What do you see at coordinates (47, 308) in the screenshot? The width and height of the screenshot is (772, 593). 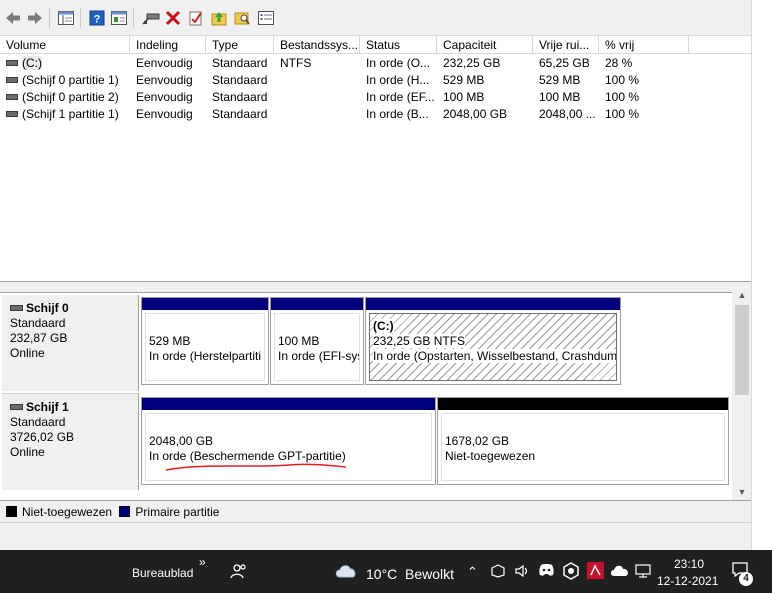 I see `disk-name: Schijf 0` at bounding box center [47, 308].